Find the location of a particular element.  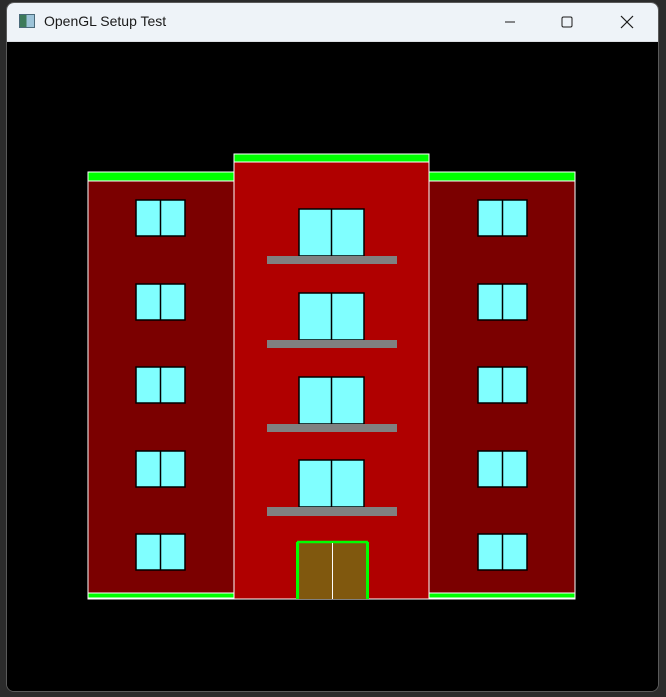

center-roof-trim is located at coordinates (331, 158).